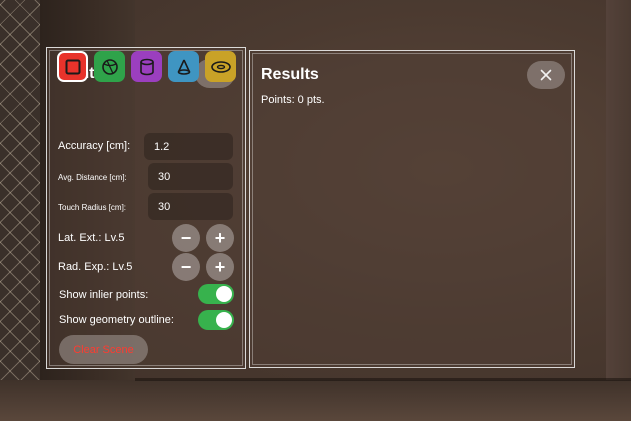  I want to click on square-icon, so click(72, 66).